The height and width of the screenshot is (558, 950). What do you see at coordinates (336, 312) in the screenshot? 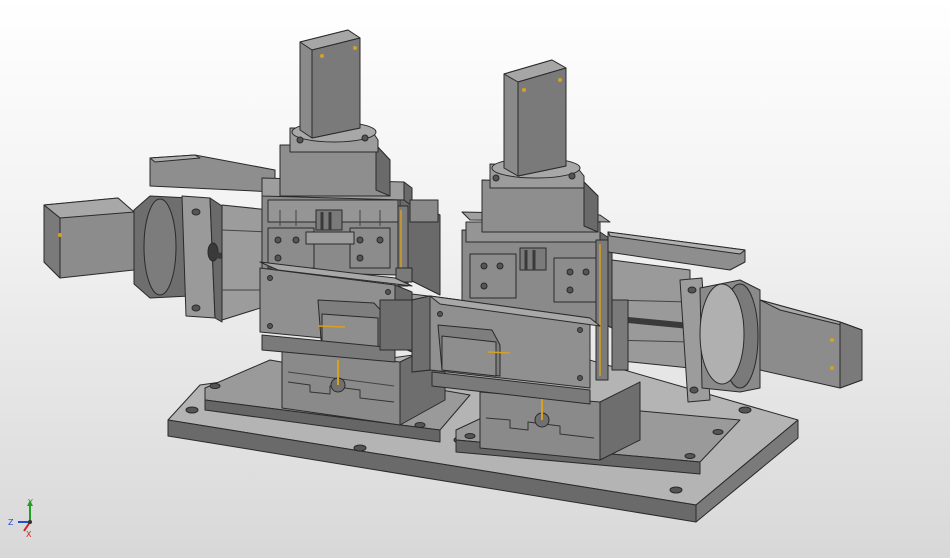
I see `left-slide-plate` at bounding box center [336, 312].